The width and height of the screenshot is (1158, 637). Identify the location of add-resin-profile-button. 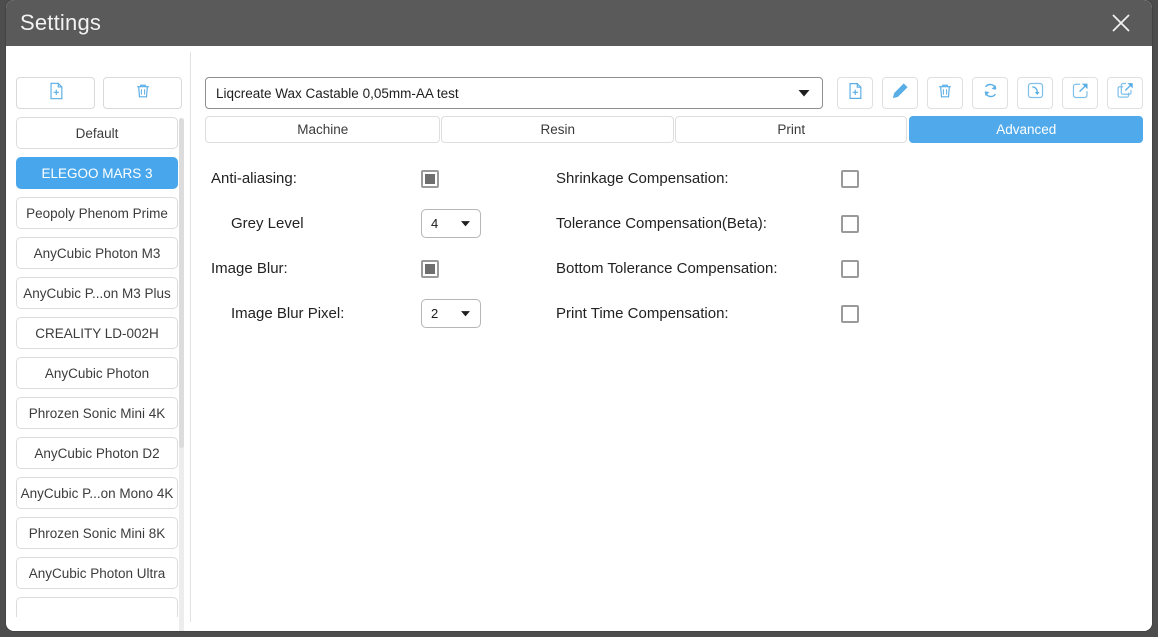
(855, 93).